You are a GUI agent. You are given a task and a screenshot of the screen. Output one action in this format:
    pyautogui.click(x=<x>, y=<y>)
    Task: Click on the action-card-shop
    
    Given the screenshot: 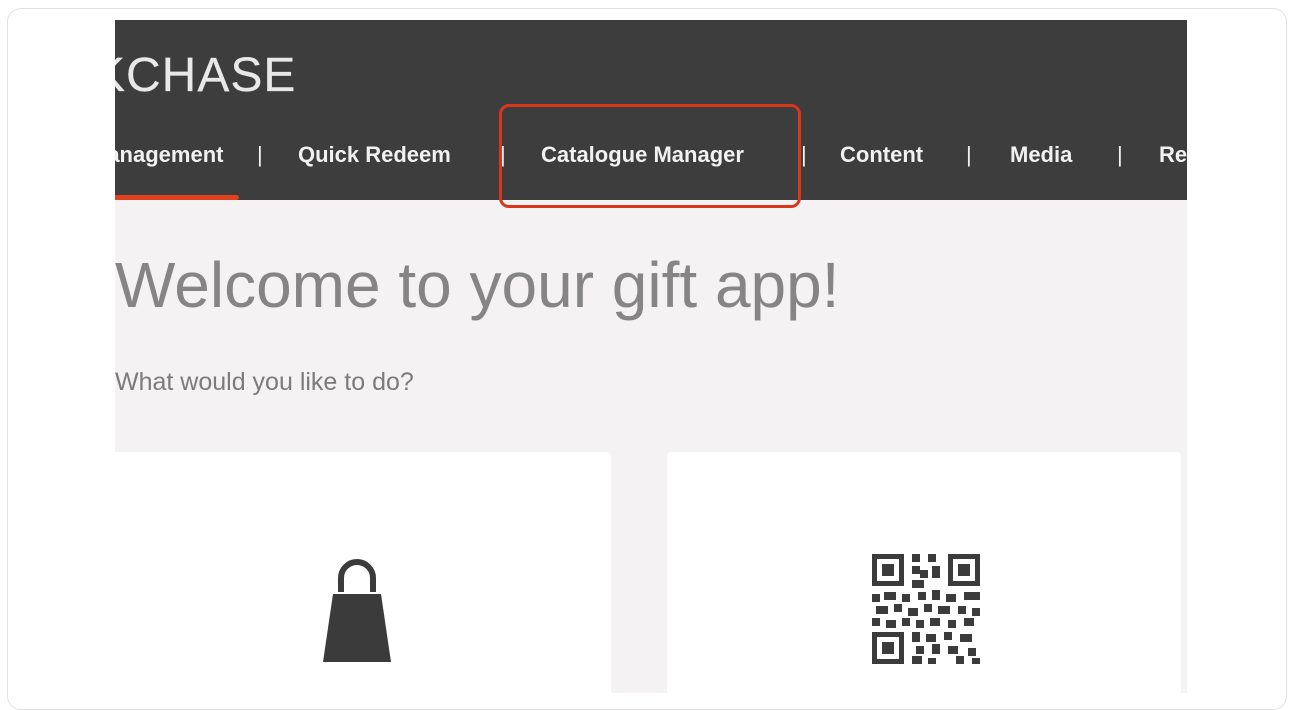 What is the action you would take?
    pyautogui.click(x=363, y=572)
    